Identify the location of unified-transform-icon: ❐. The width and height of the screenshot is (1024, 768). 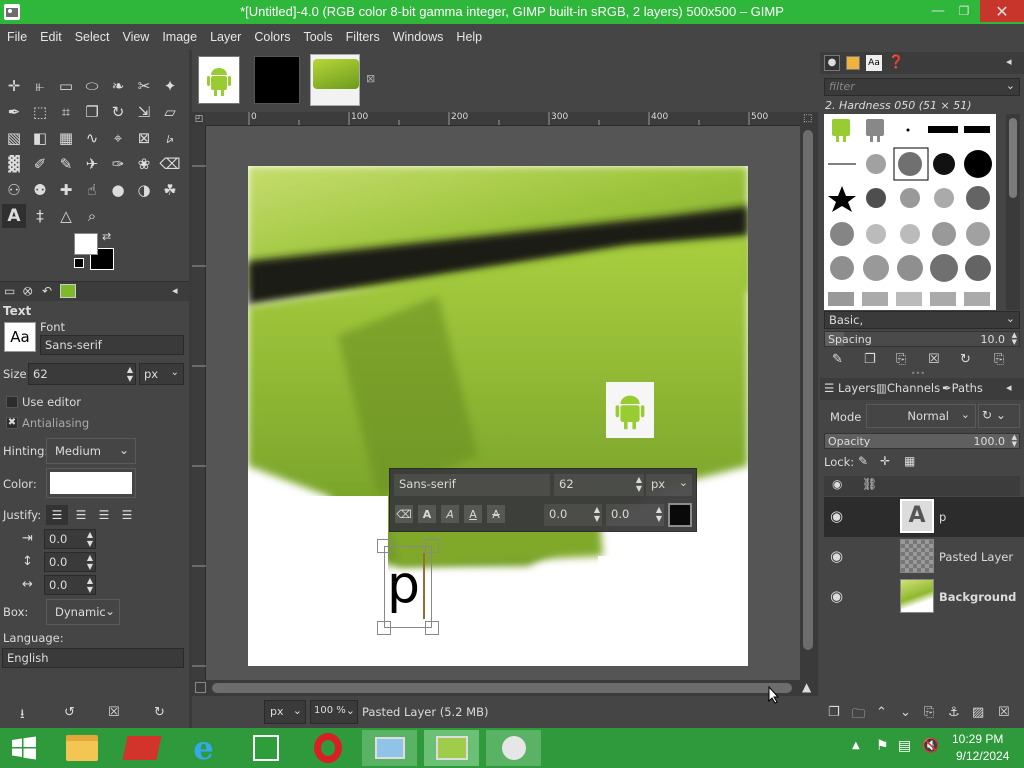
(92, 112).